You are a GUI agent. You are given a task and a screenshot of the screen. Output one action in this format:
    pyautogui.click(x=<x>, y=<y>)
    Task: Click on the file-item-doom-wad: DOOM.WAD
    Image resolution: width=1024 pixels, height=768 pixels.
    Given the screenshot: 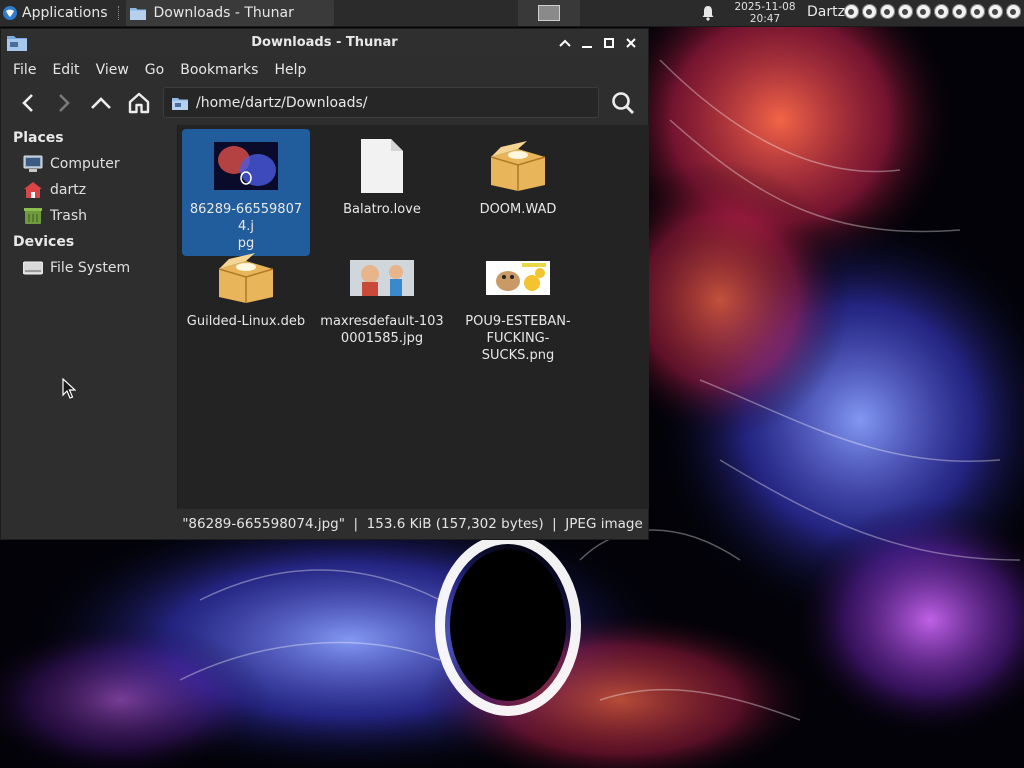 What is the action you would take?
    pyautogui.click(x=518, y=175)
    